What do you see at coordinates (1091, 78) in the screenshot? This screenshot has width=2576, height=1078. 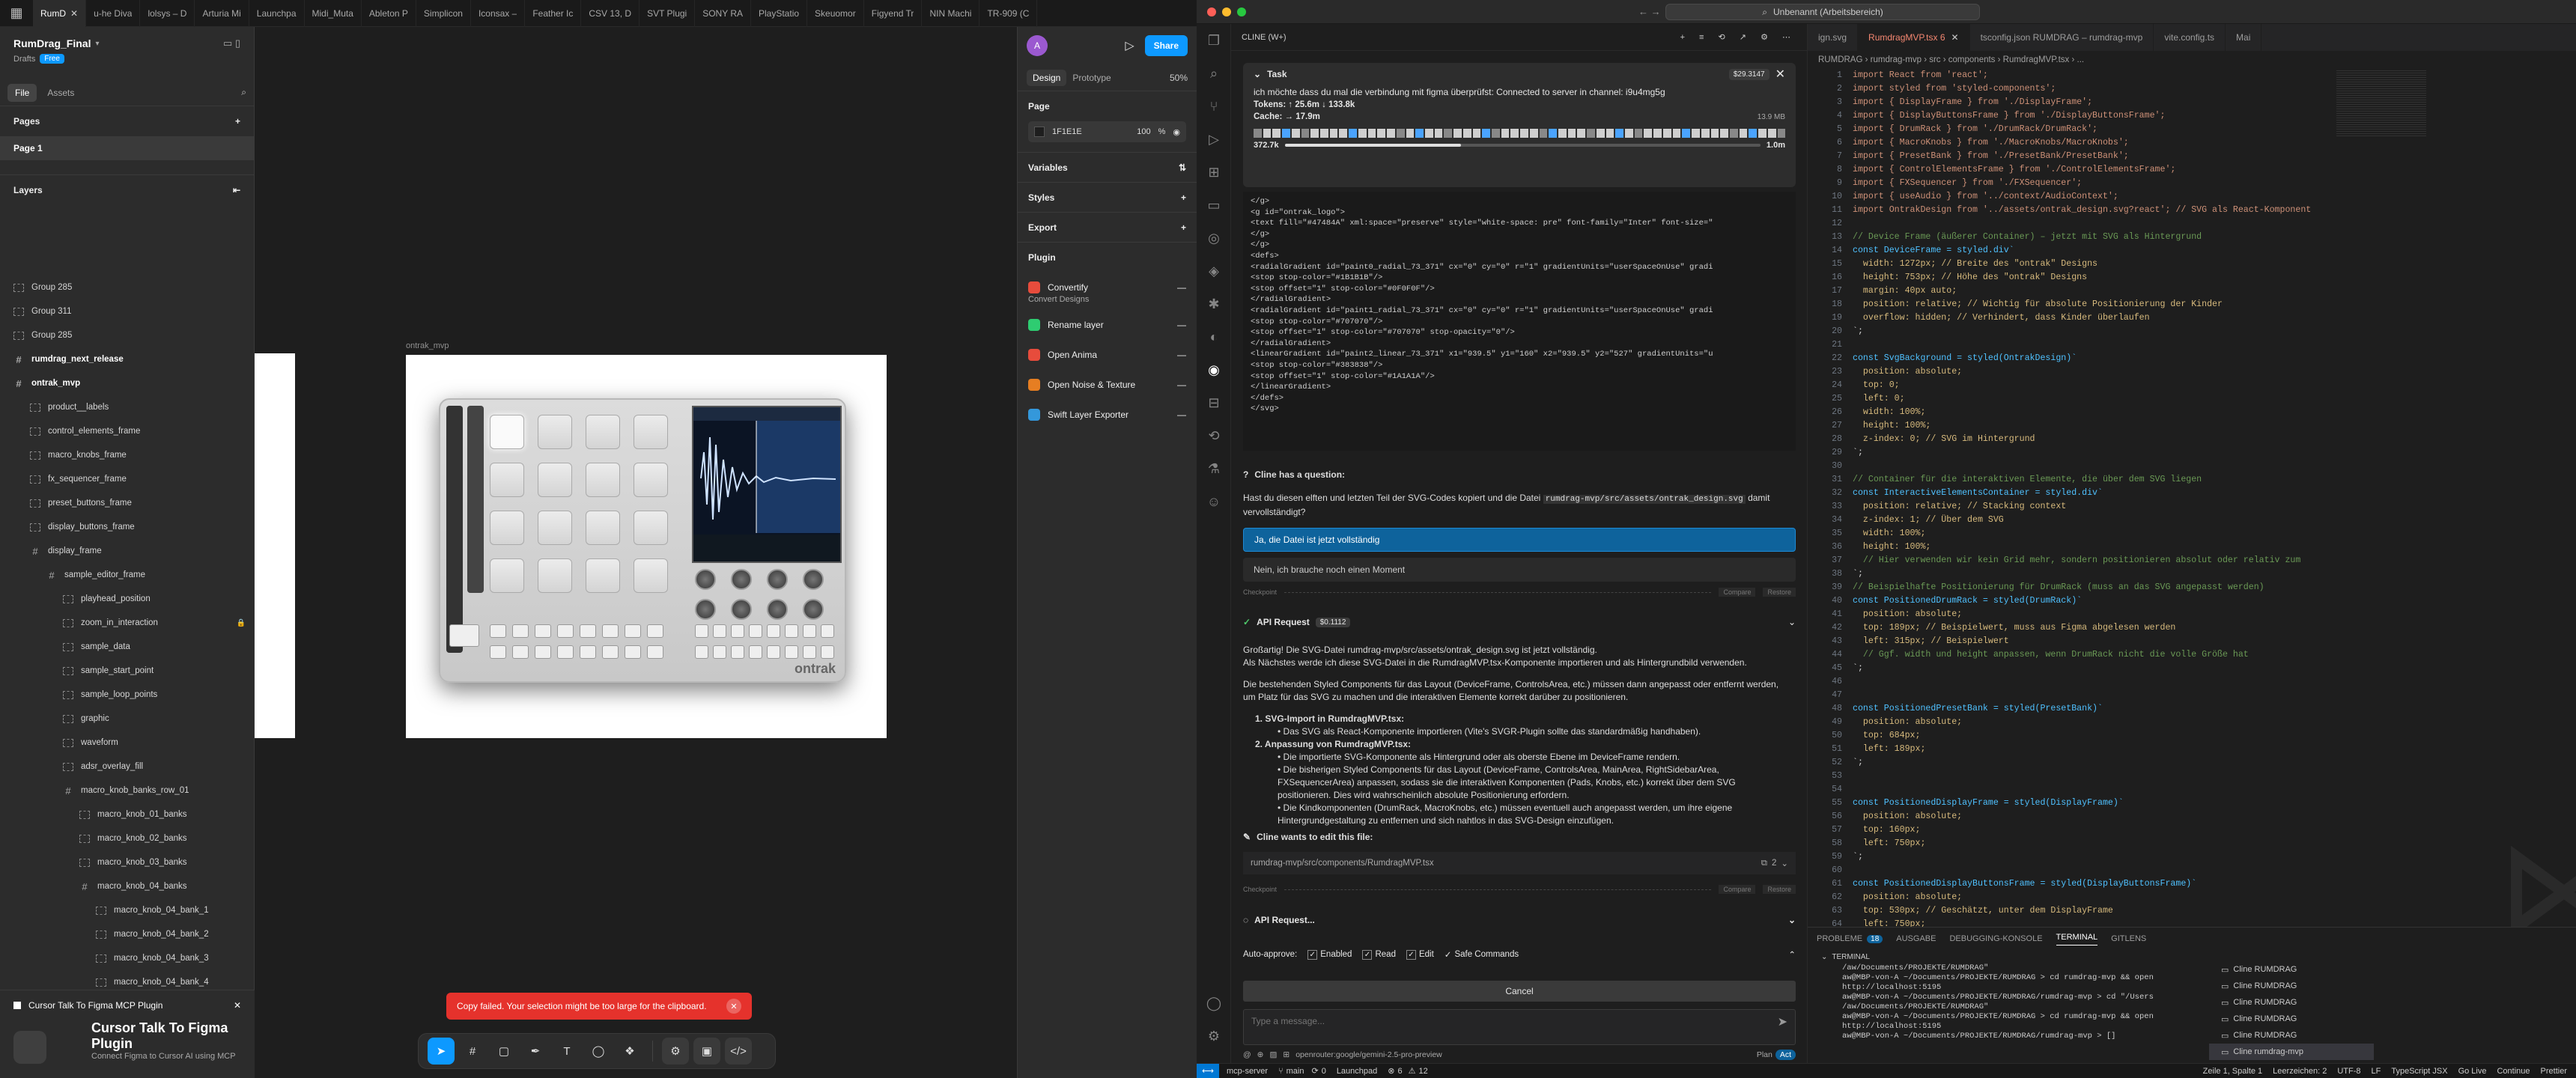 I see `tab-prototype: Prototype` at bounding box center [1091, 78].